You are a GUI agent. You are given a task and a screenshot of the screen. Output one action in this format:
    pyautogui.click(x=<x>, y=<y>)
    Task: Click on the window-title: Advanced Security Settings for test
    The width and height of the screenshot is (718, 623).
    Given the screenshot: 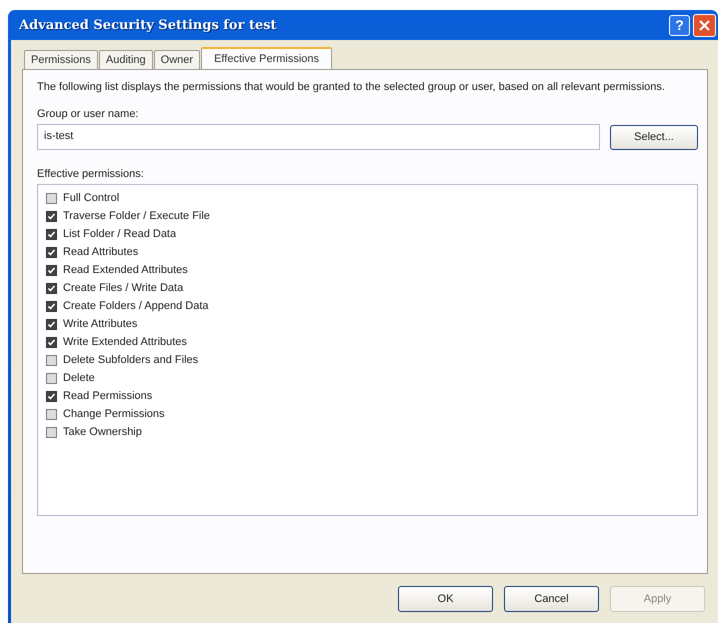 What is the action you would take?
    pyautogui.click(x=148, y=25)
    